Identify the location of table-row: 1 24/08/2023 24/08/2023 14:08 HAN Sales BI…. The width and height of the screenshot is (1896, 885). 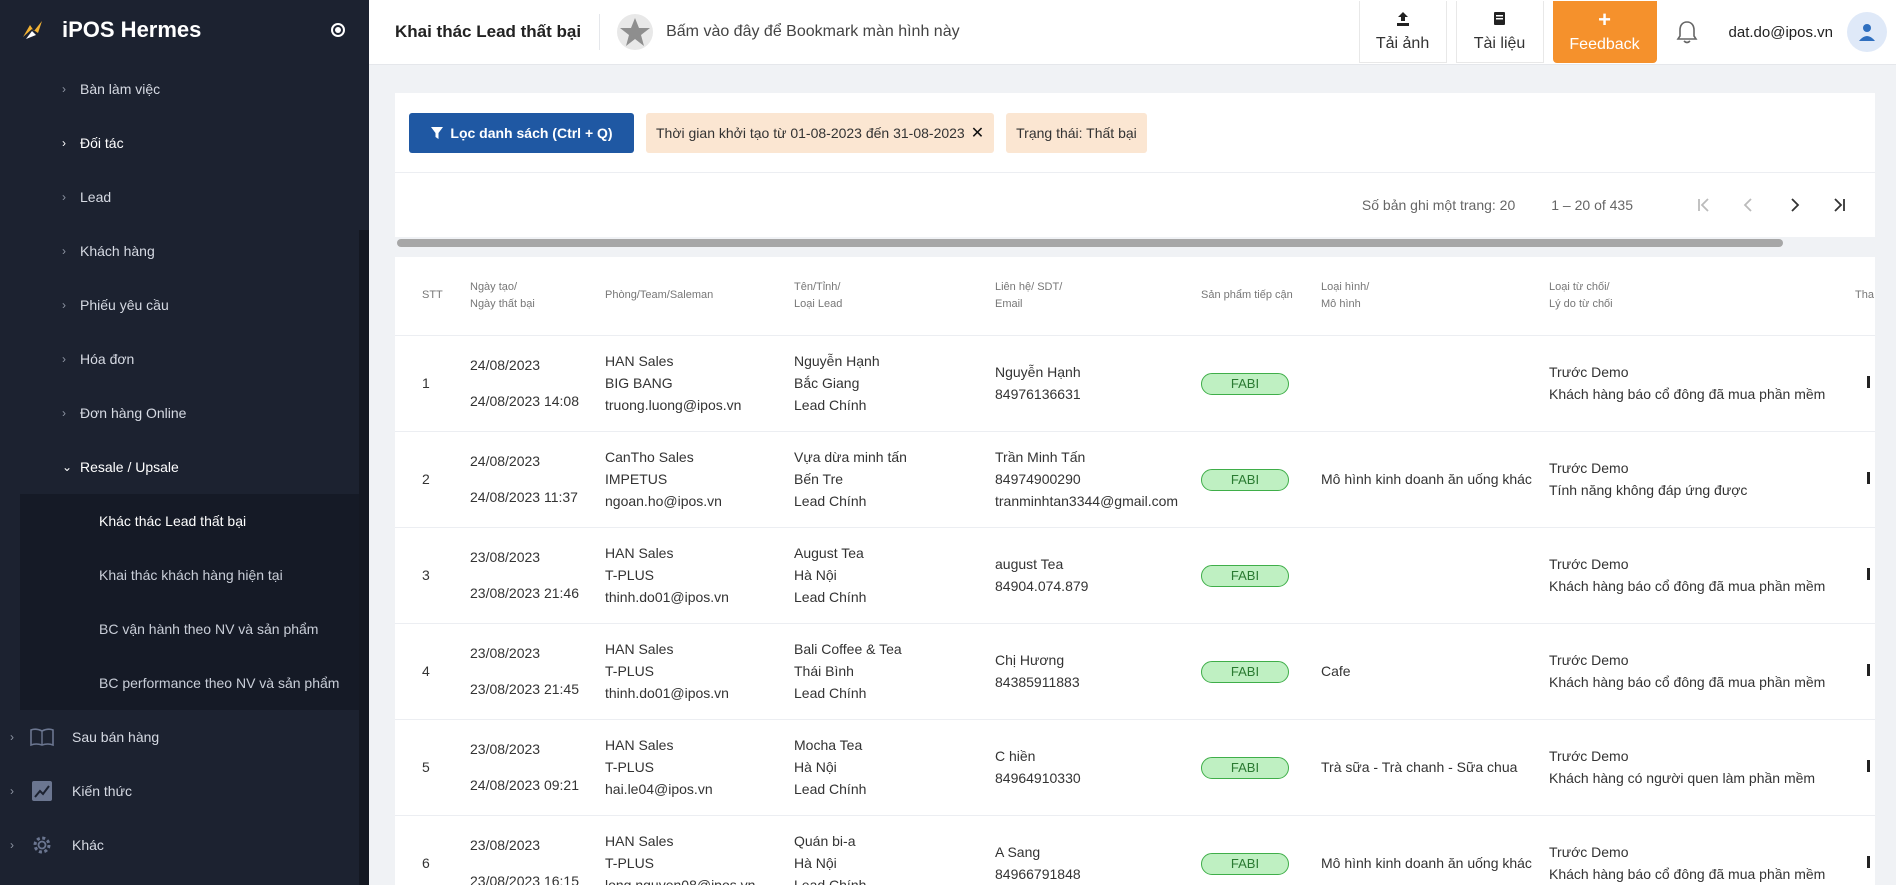
(1135, 383).